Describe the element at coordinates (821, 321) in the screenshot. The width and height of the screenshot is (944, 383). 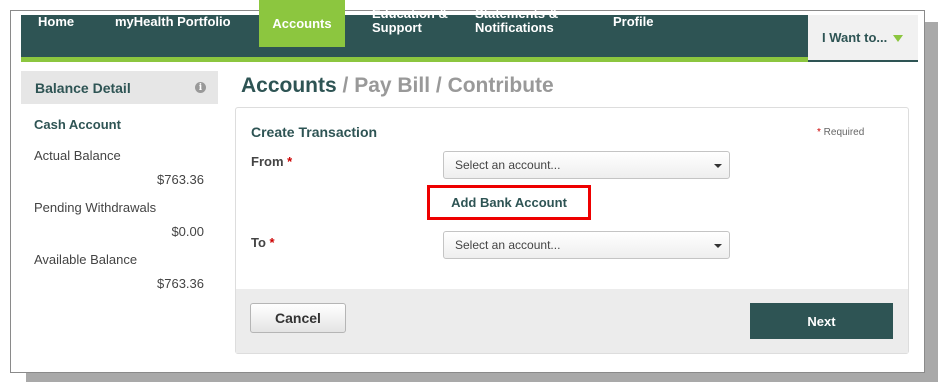
I see `next-button: Next` at that location.